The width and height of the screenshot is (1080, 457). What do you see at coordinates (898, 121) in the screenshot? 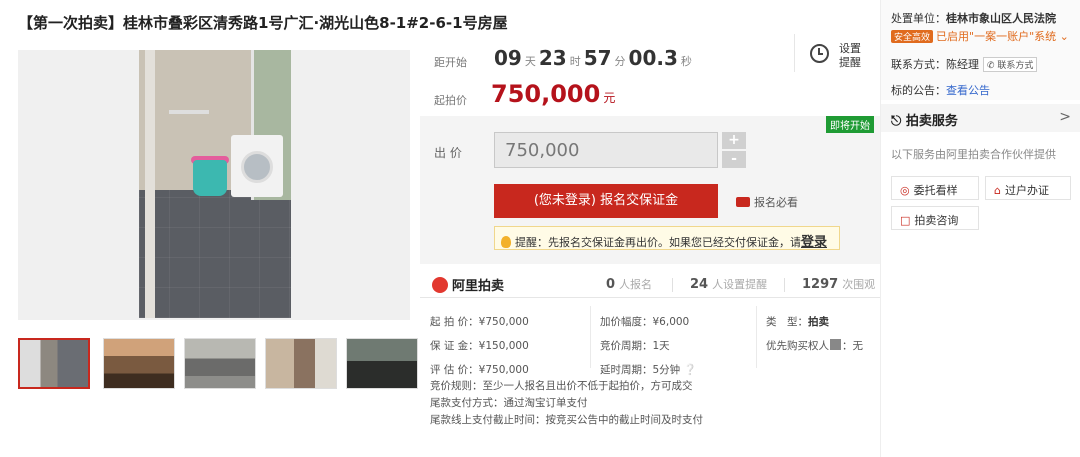
I see `headset-icon: ⎋` at bounding box center [898, 121].